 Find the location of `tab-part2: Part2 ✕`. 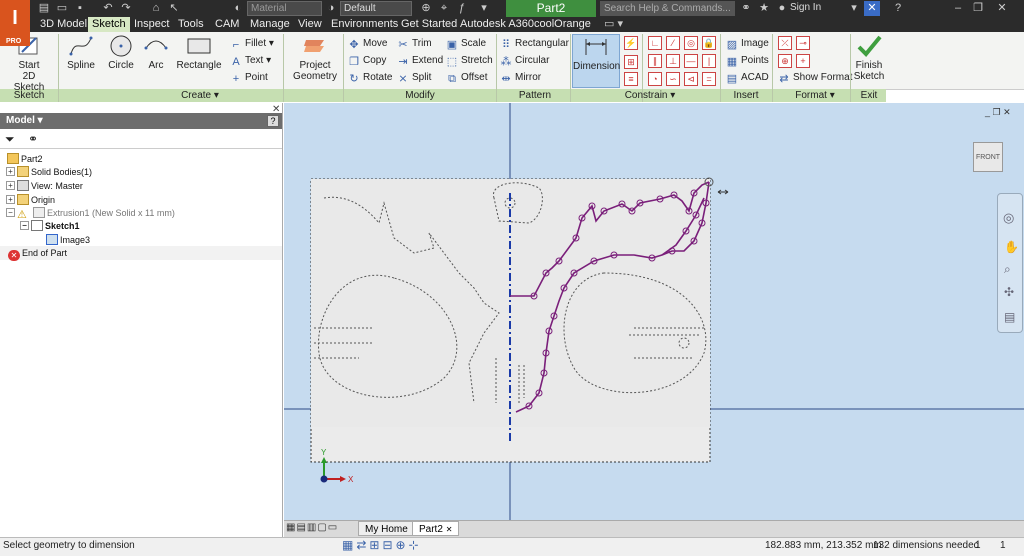

tab-part2: Part2 ✕ is located at coordinates (436, 528).